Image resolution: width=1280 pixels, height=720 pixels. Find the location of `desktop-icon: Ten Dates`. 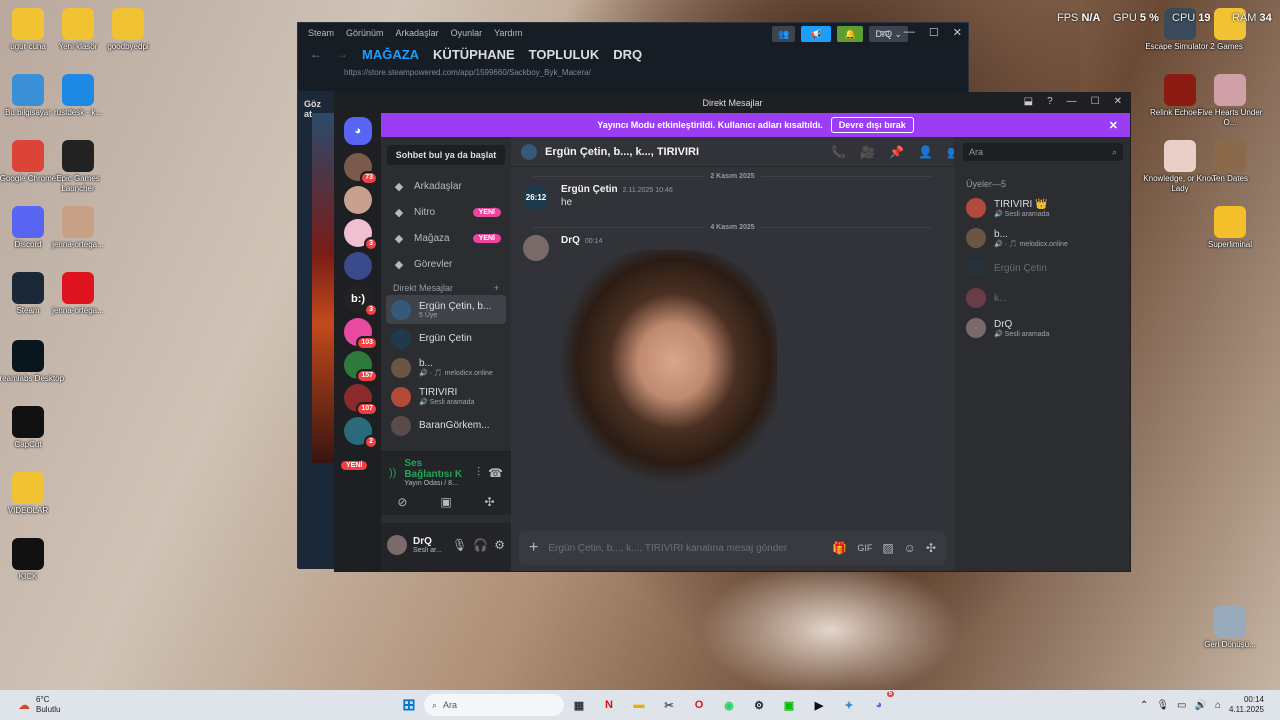

desktop-icon: Ten Dates is located at coordinates (1230, 162).